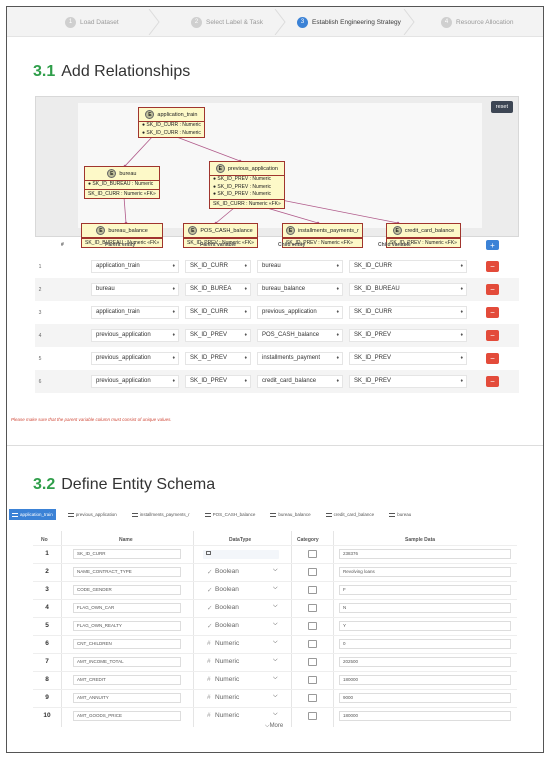  I want to click on child-entity-select: previous_application ♦, so click(300, 312).